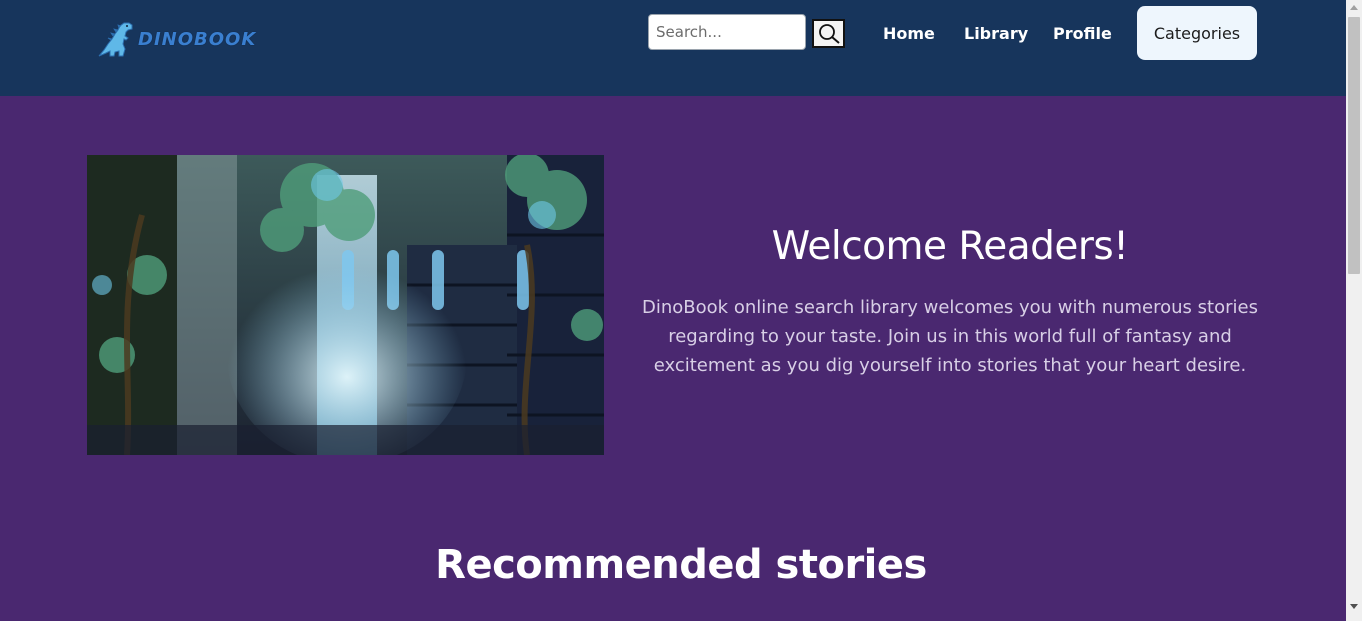 This screenshot has height=621, width=1362. What do you see at coordinates (1354, 607) in the screenshot?
I see `scroll-down-arrow-icon` at bounding box center [1354, 607].